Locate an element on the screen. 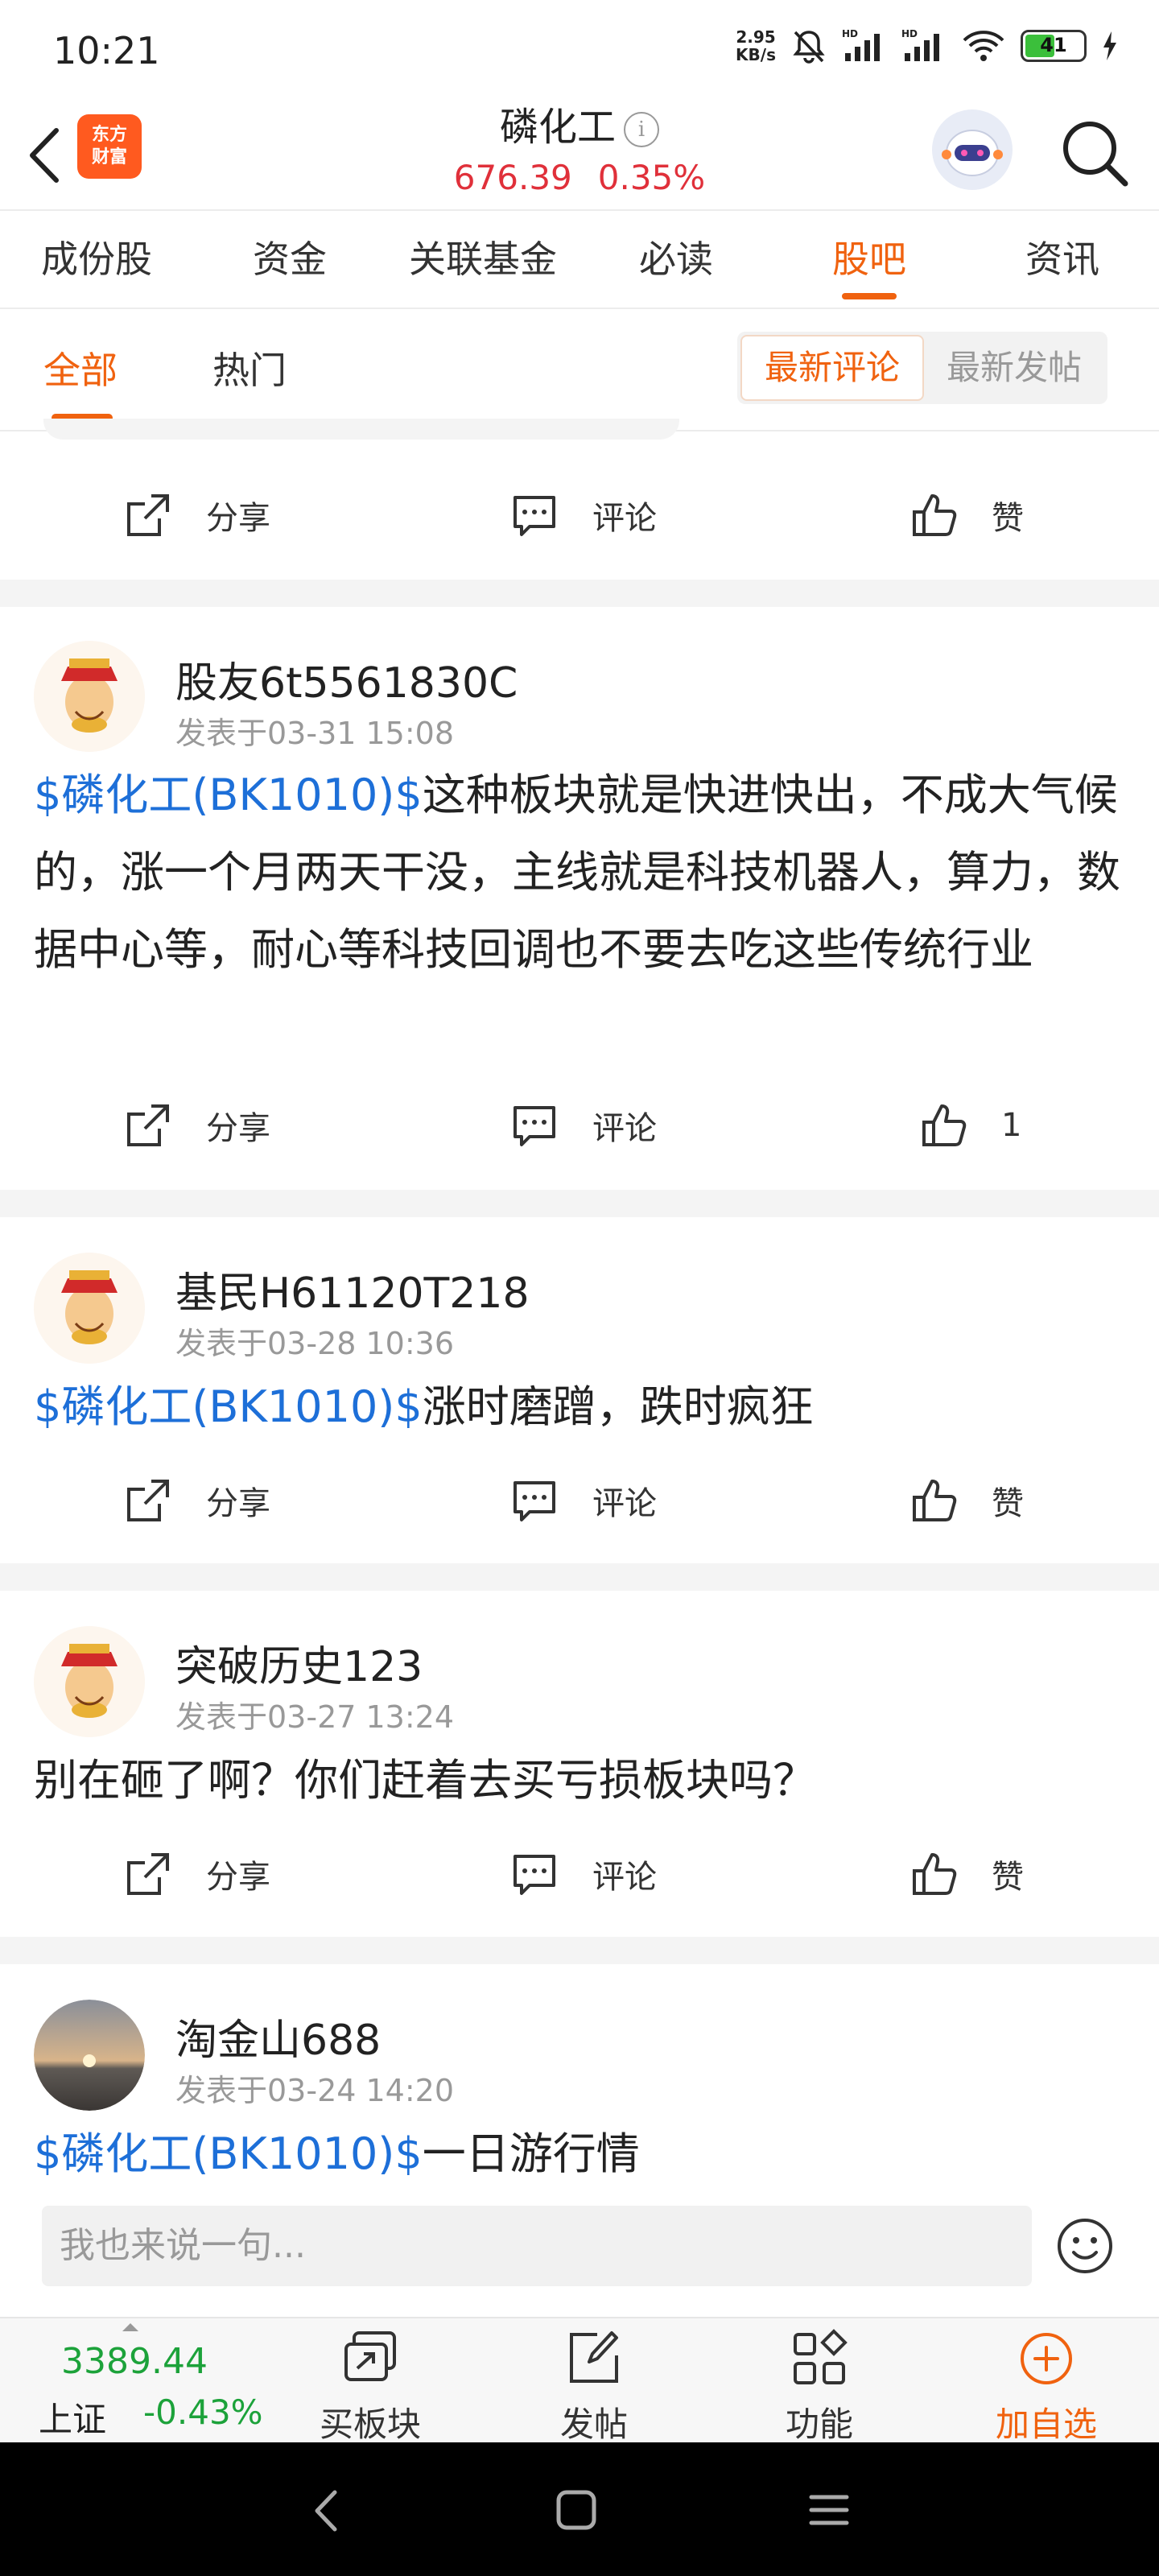 Image resolution: width=1159 pixels, height=2576 pixels. tab-must-read: 必读 is located at coordinates (676, 259).